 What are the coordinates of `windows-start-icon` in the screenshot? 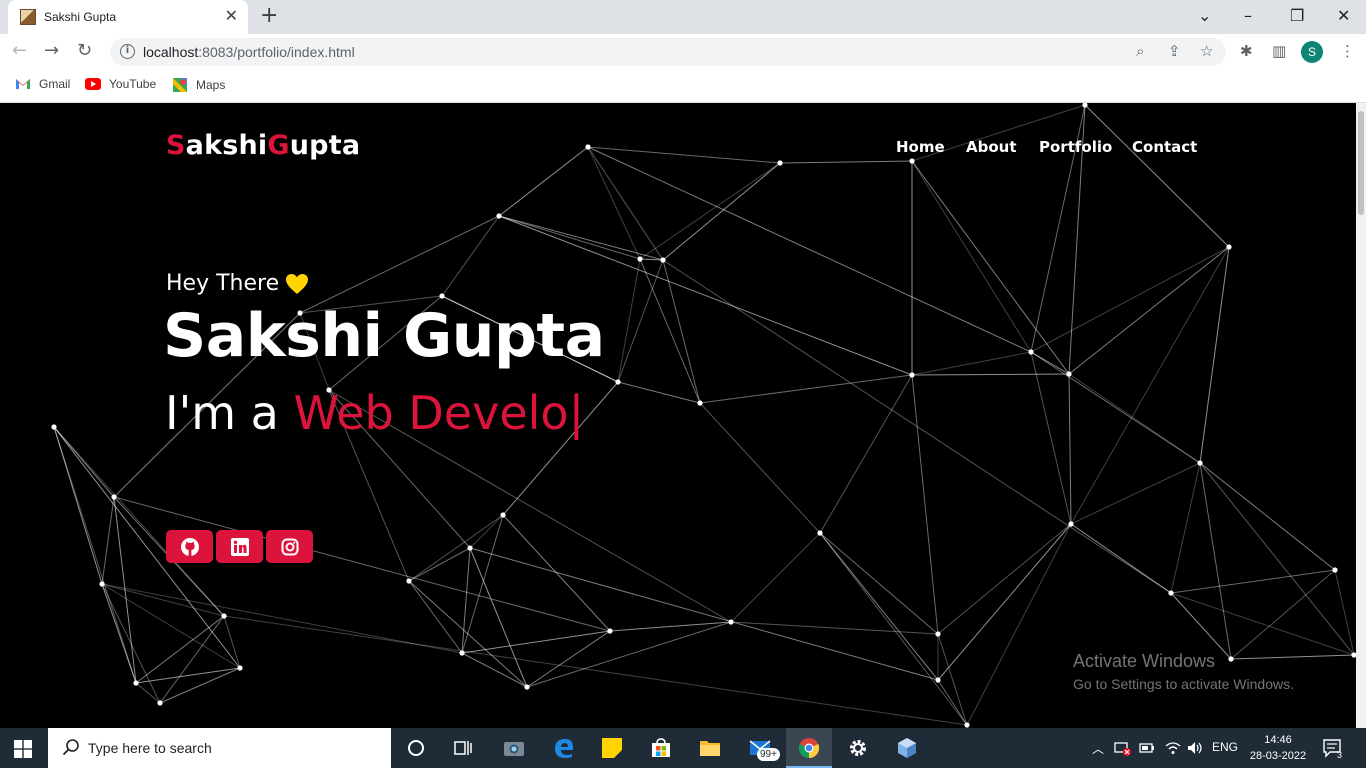 It's located at (23, 749).